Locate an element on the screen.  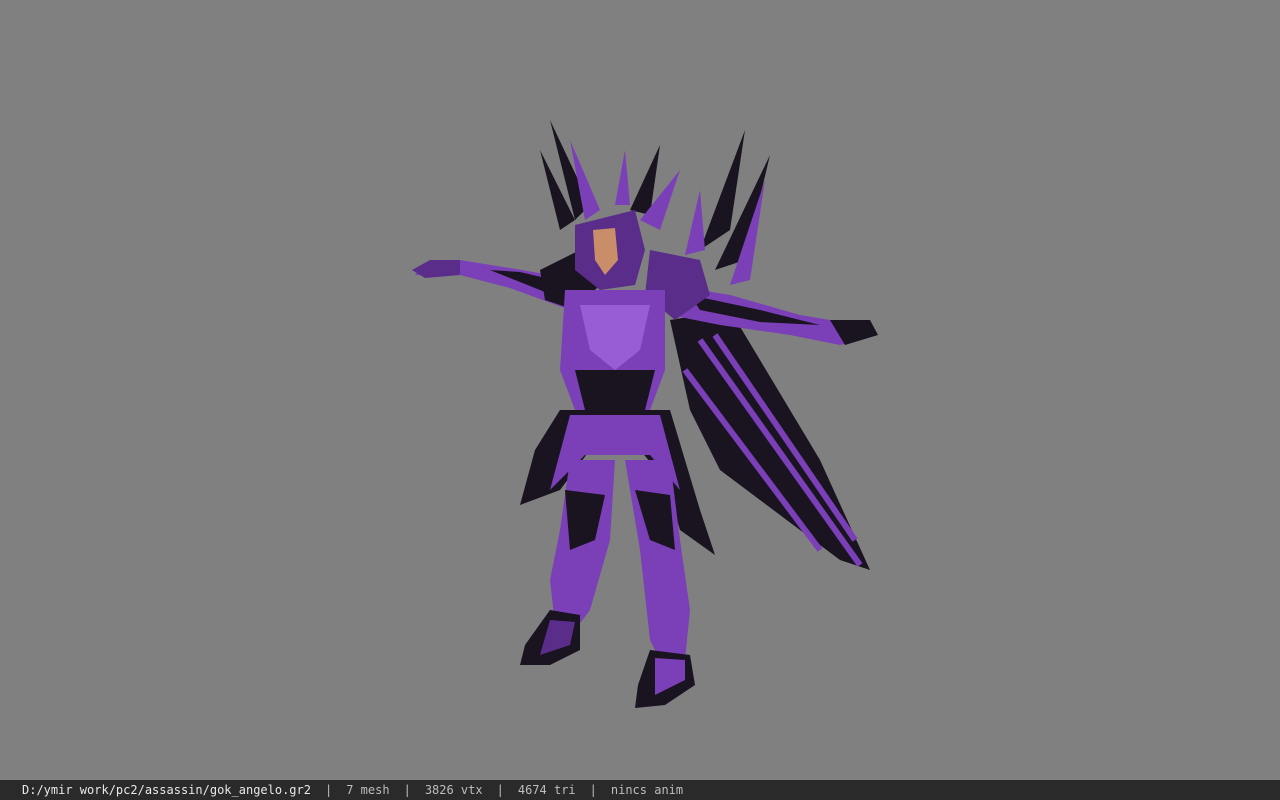
left-hand is located at coordinates (436, 269).